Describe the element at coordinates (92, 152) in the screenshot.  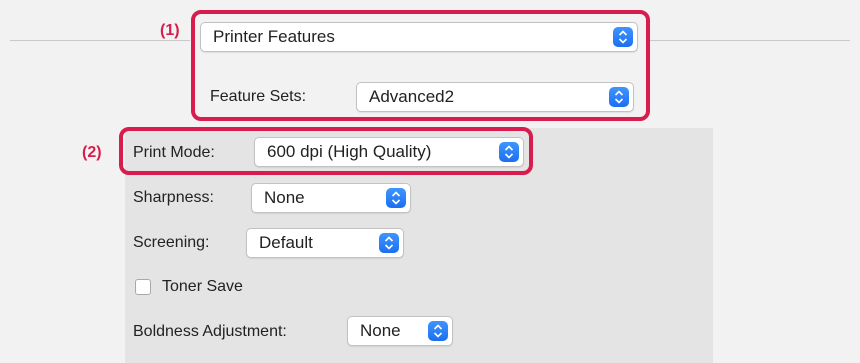
I see `callout-2: (2)` at that location.